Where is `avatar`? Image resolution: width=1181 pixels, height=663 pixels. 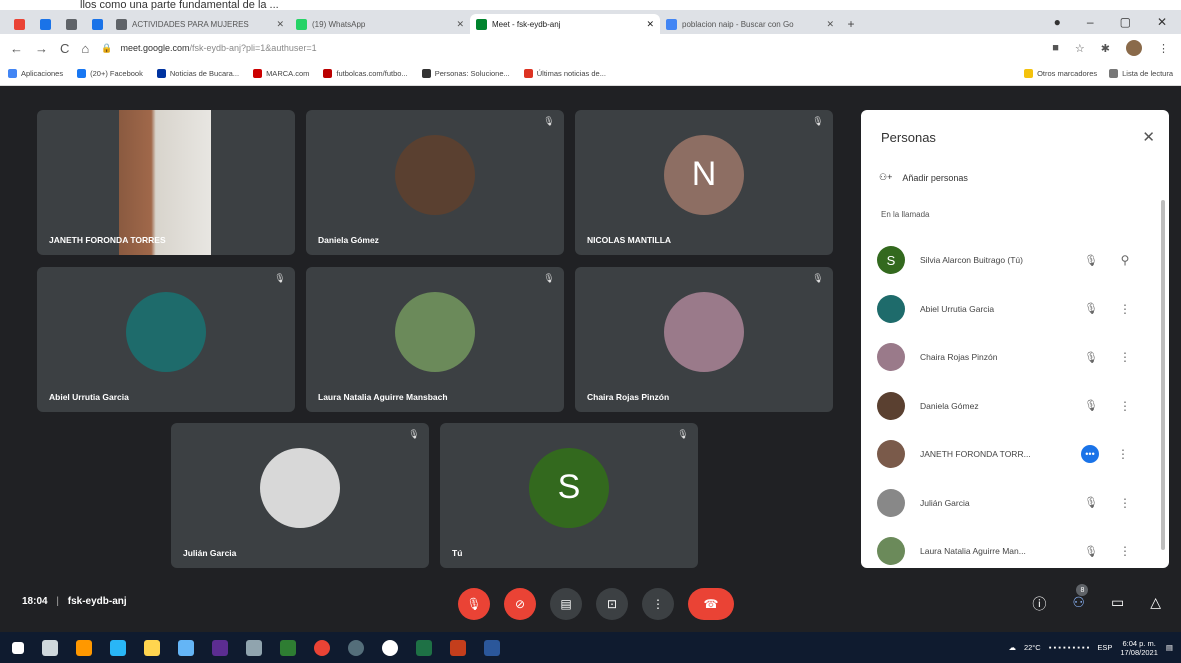
avatar is located at coordinates (1134, 48).